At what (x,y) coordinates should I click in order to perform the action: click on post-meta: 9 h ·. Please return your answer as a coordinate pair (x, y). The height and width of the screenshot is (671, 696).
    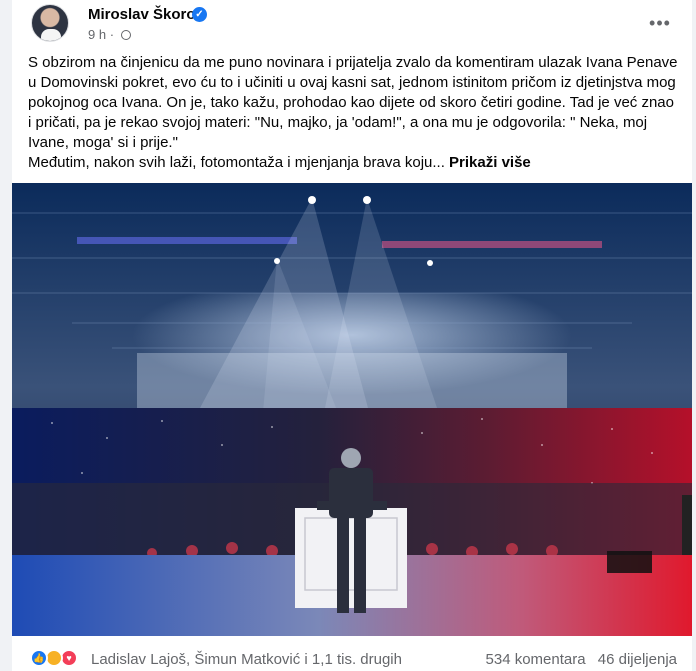
    Looking at the image, I should click on (109, 34).